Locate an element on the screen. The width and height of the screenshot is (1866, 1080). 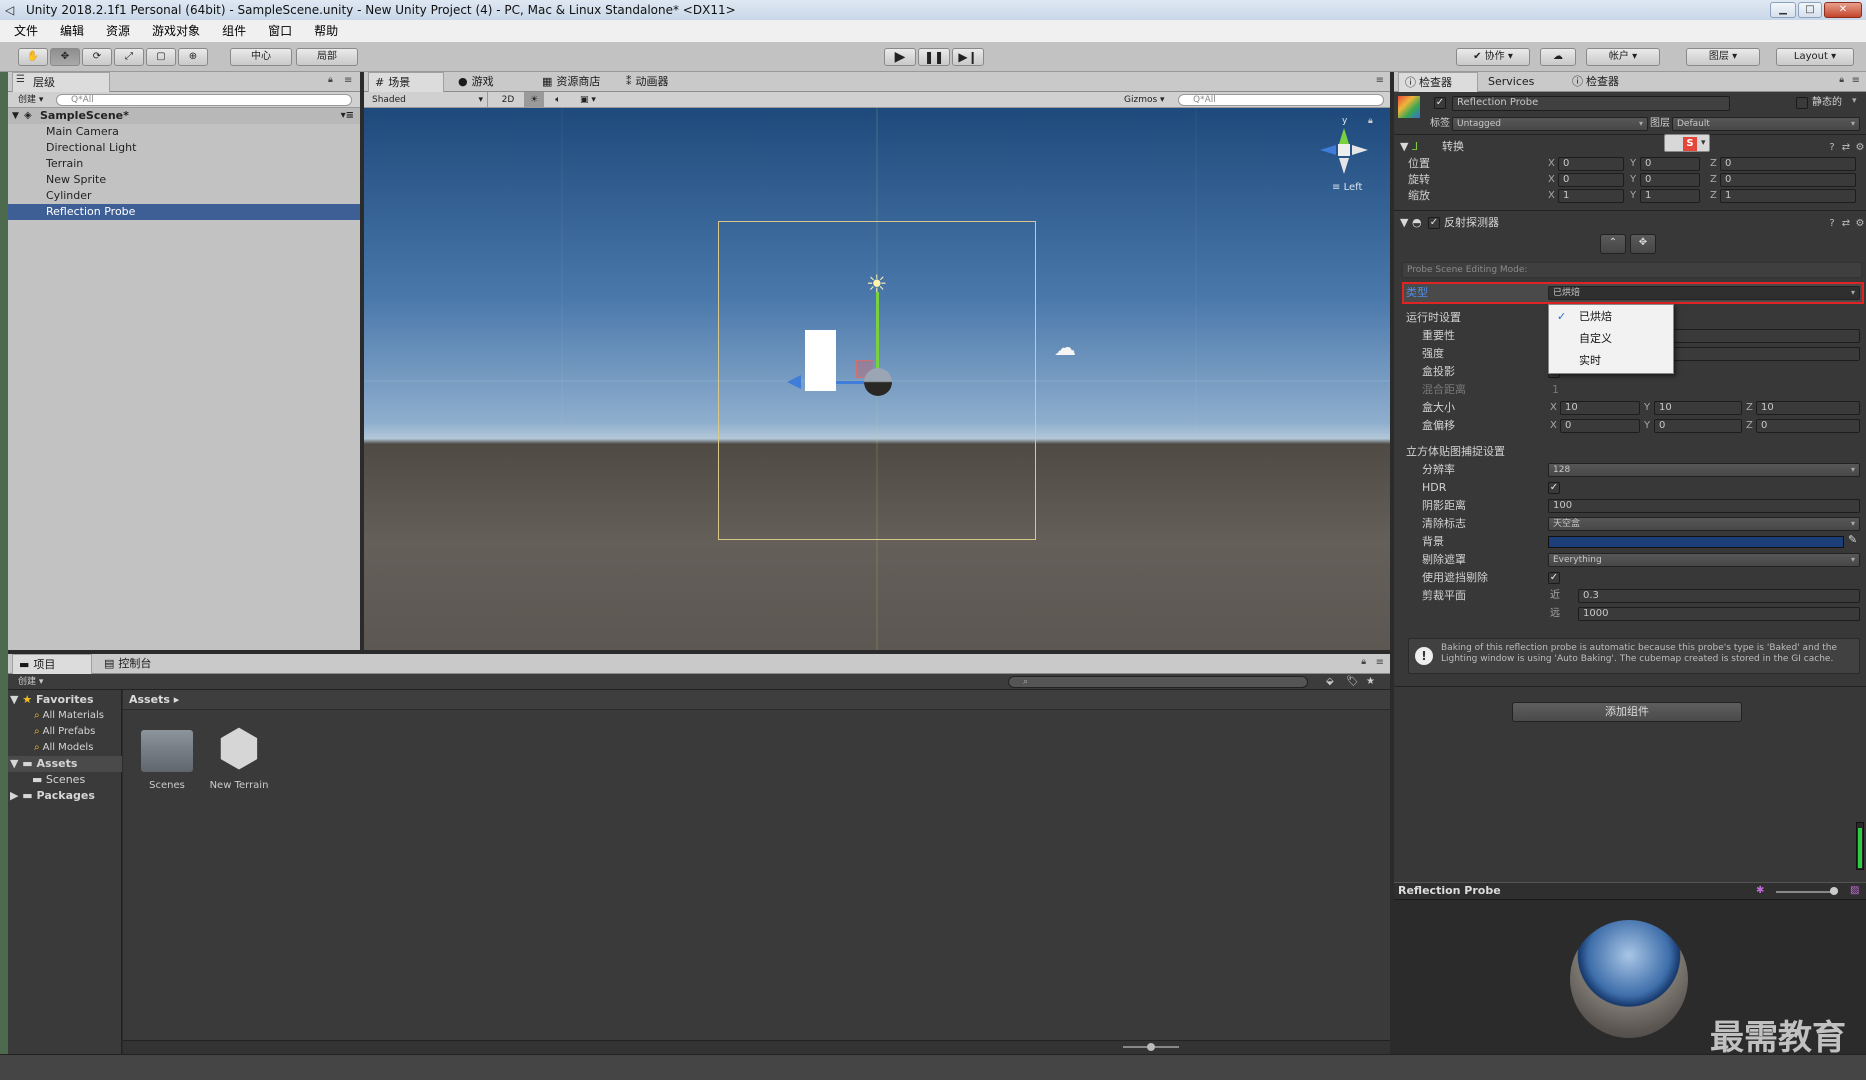
preview-channel-icon: ✱ is located at coordinates (1760, 890).